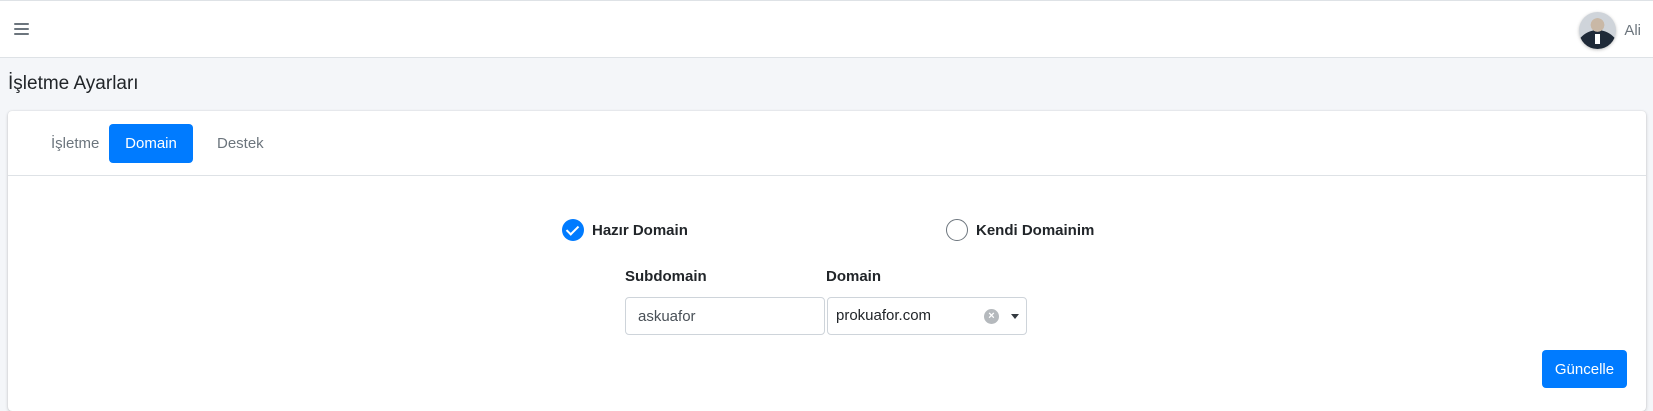  What do you see at coordinates (573, 230) in the screenshot?
I see `radio-checked-icon` at bounding box center [573, 230].